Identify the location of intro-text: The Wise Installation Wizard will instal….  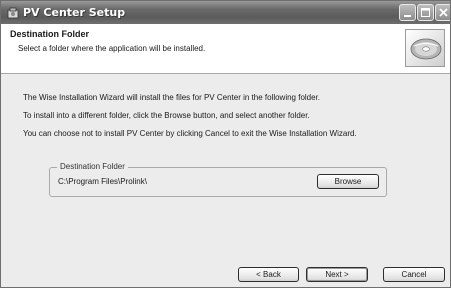
(172, 97).